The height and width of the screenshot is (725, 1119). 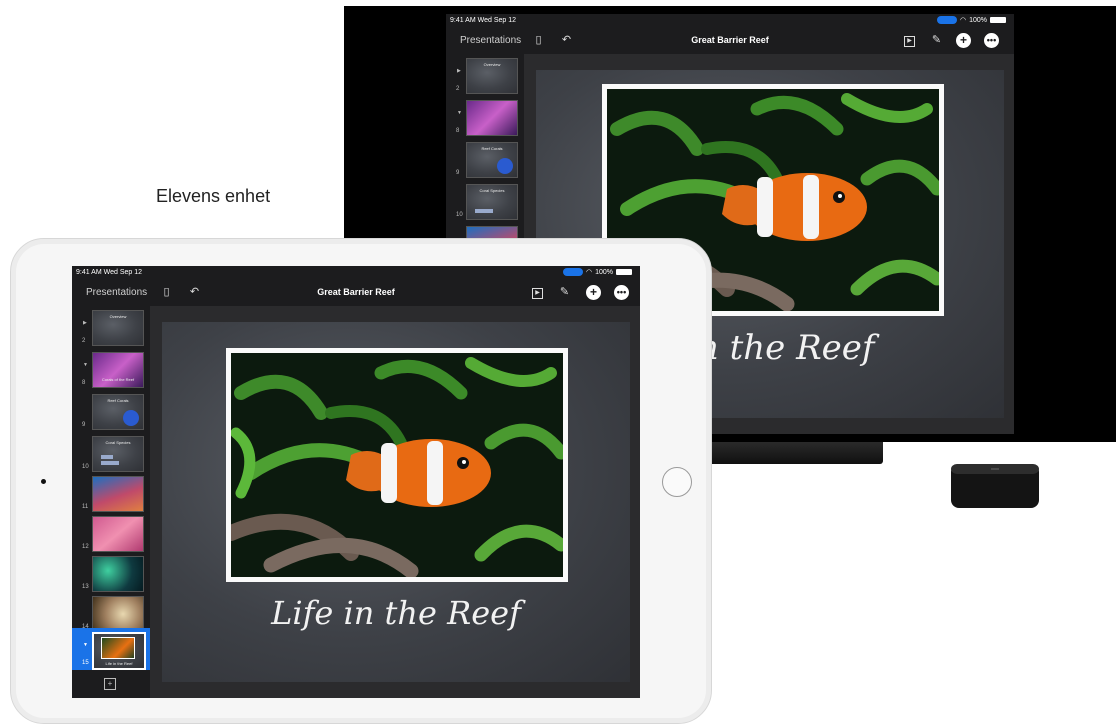 What do you see at coordinates (113, 532) in the screenshot?
I see `thumb-slide-12: 12` at bounding box center [113, 532].